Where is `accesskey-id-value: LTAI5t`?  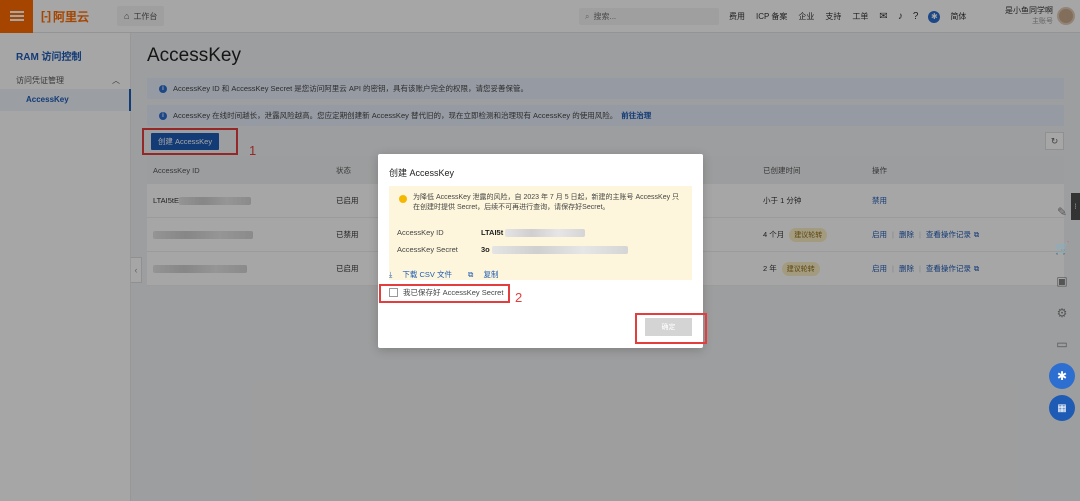 accesskey-id-value: LTAI5t is located at coordinates (492, 232).